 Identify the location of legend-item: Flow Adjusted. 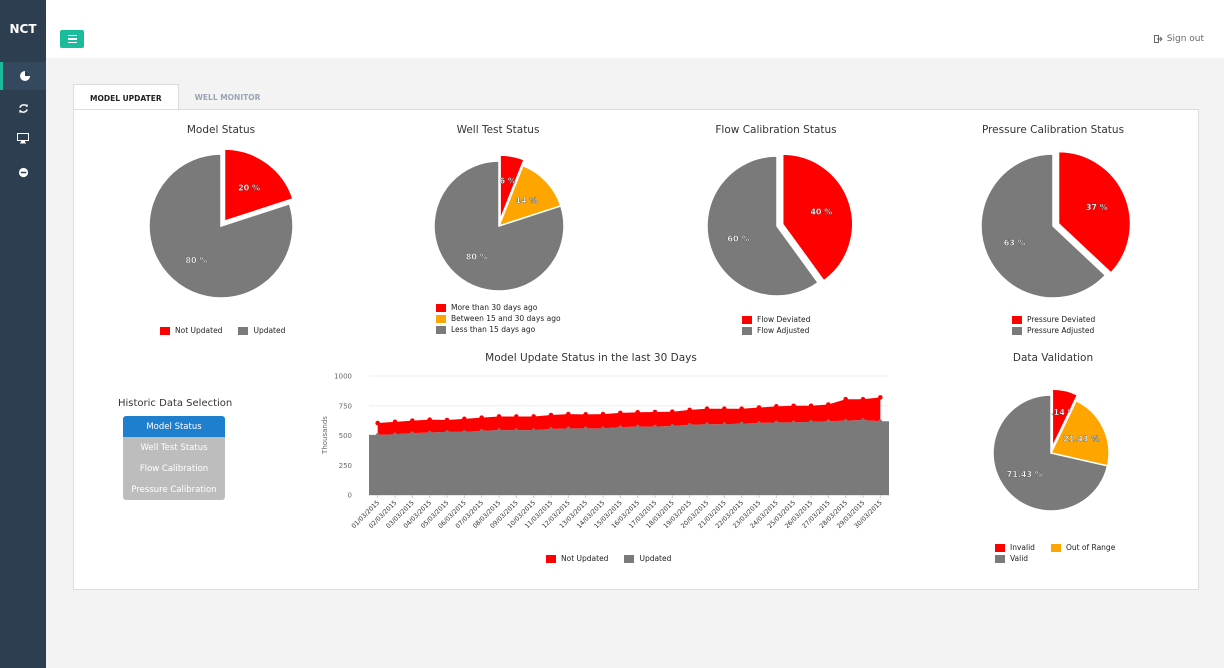
(775, 330).